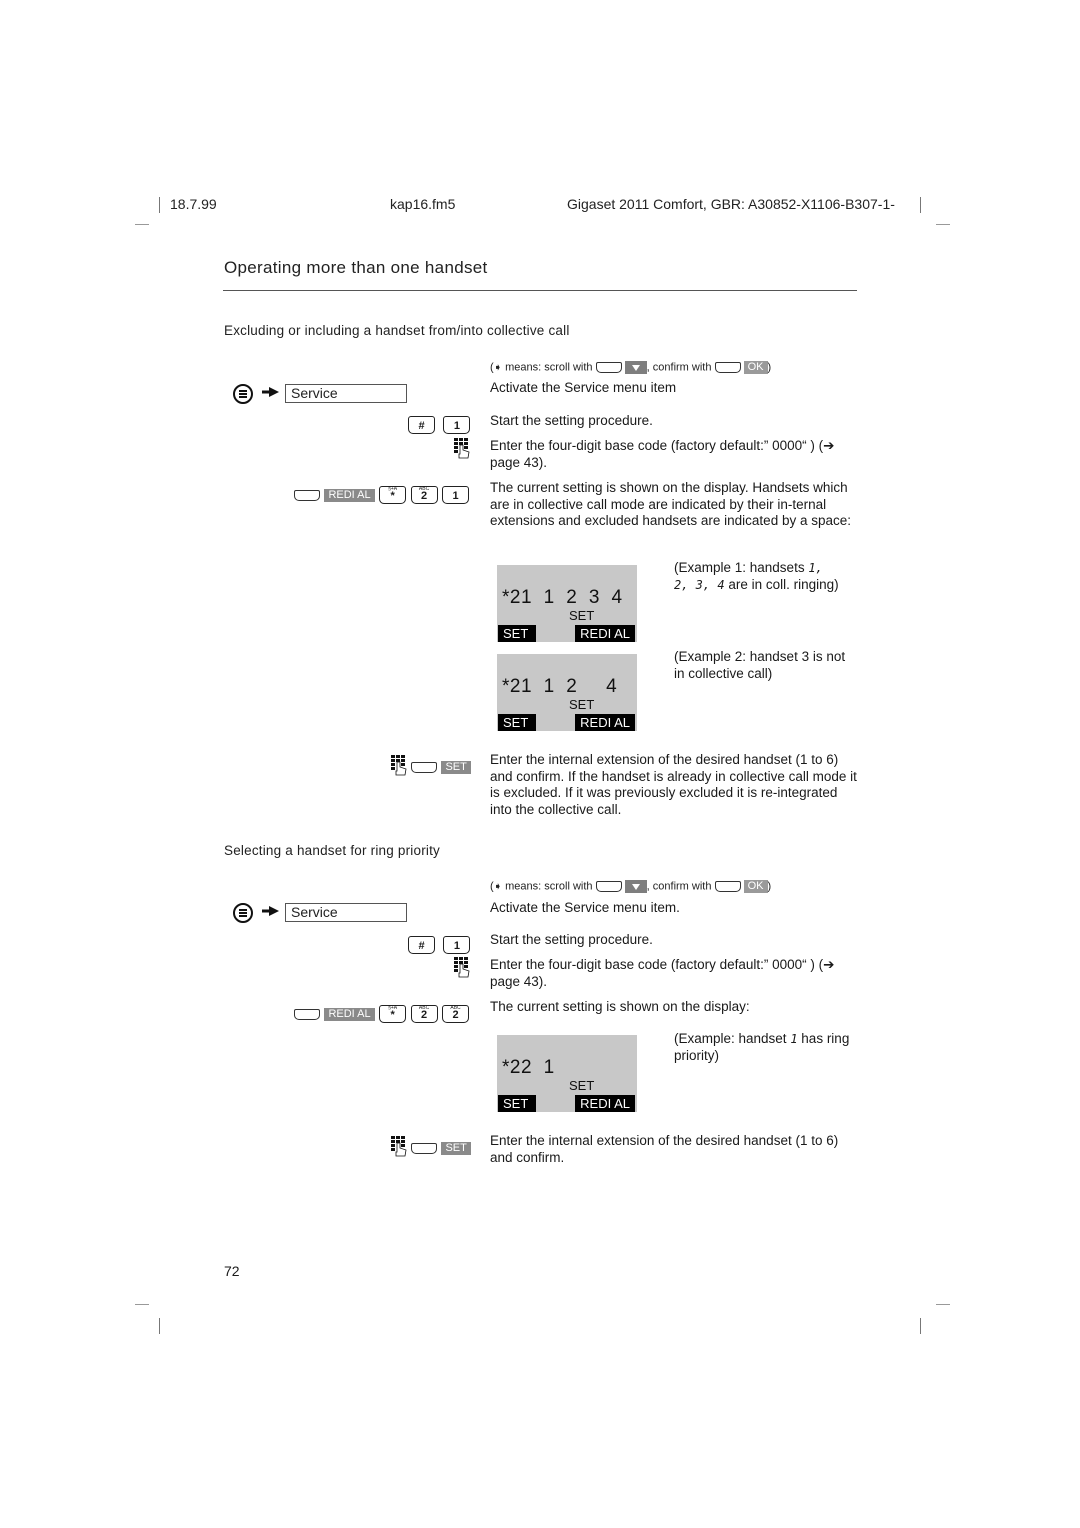 The width and height of the screenshot is (1080, 1528). Describe the element at coordinates (528, 1067) in the screenshot. I see `display-digits: *22 1` at that location.